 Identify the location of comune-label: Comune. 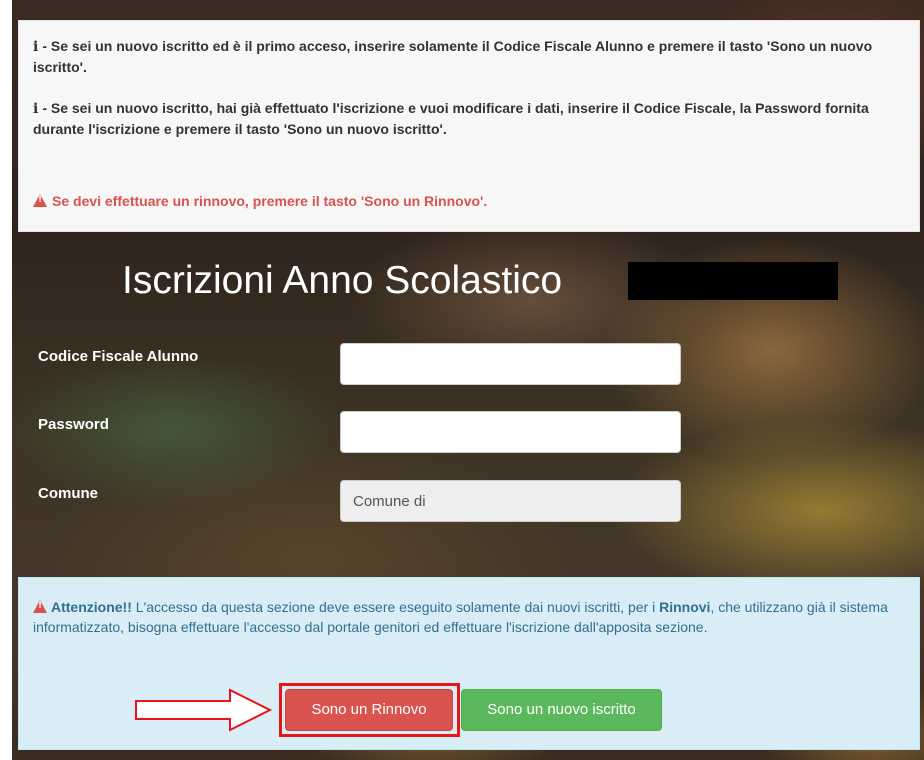
(68, 493).